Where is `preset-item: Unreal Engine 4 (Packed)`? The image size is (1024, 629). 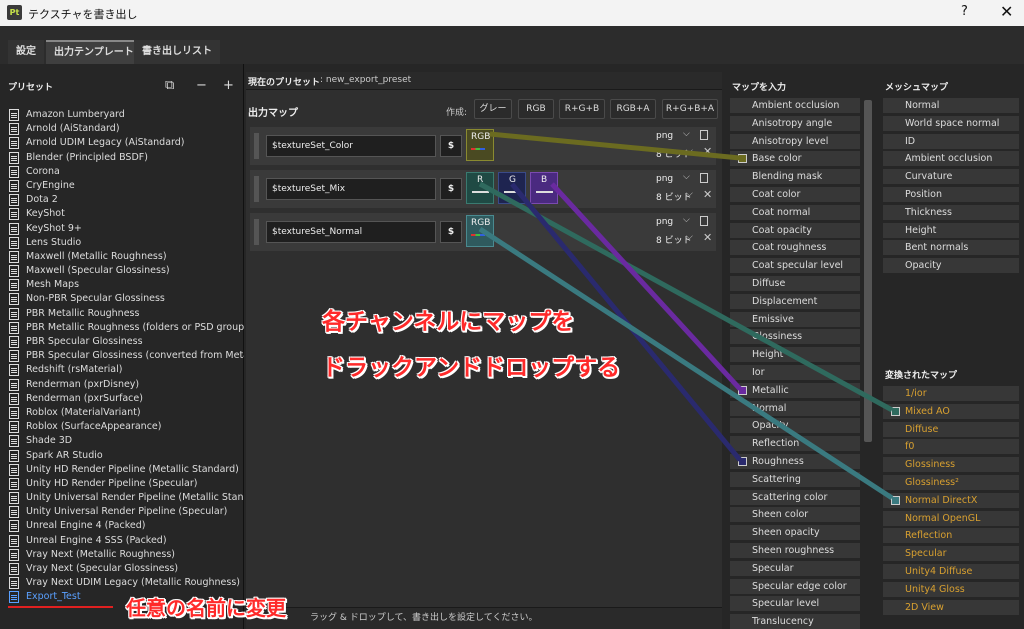
preset-item: Unreal Engine 4 (Packed) is located at coordinates (122, 526).